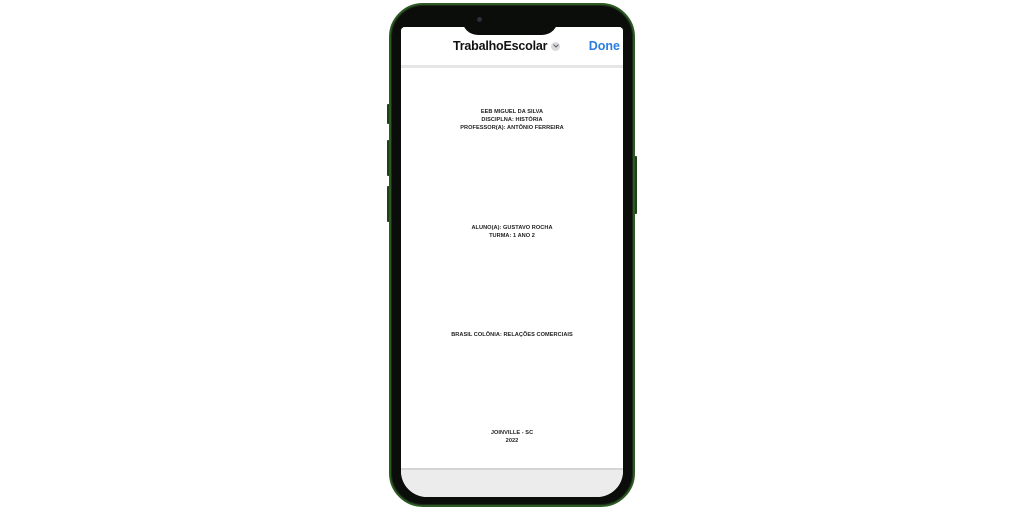 The height and width of the screenshot is (512, 1024). I want to click on document-title: TrabalhoEscolar, so click(500, 46).